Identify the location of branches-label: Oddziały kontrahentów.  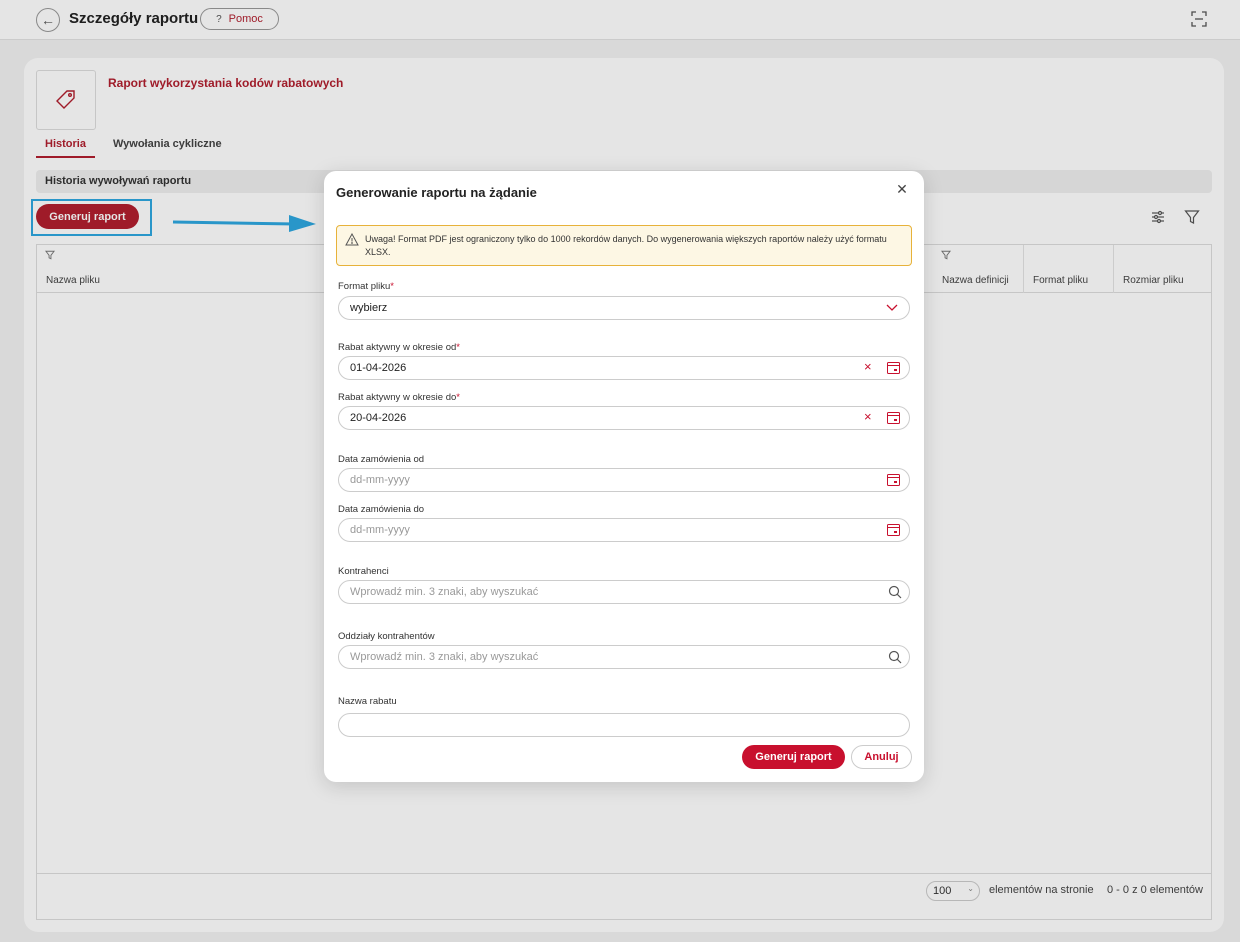
(386, 636).